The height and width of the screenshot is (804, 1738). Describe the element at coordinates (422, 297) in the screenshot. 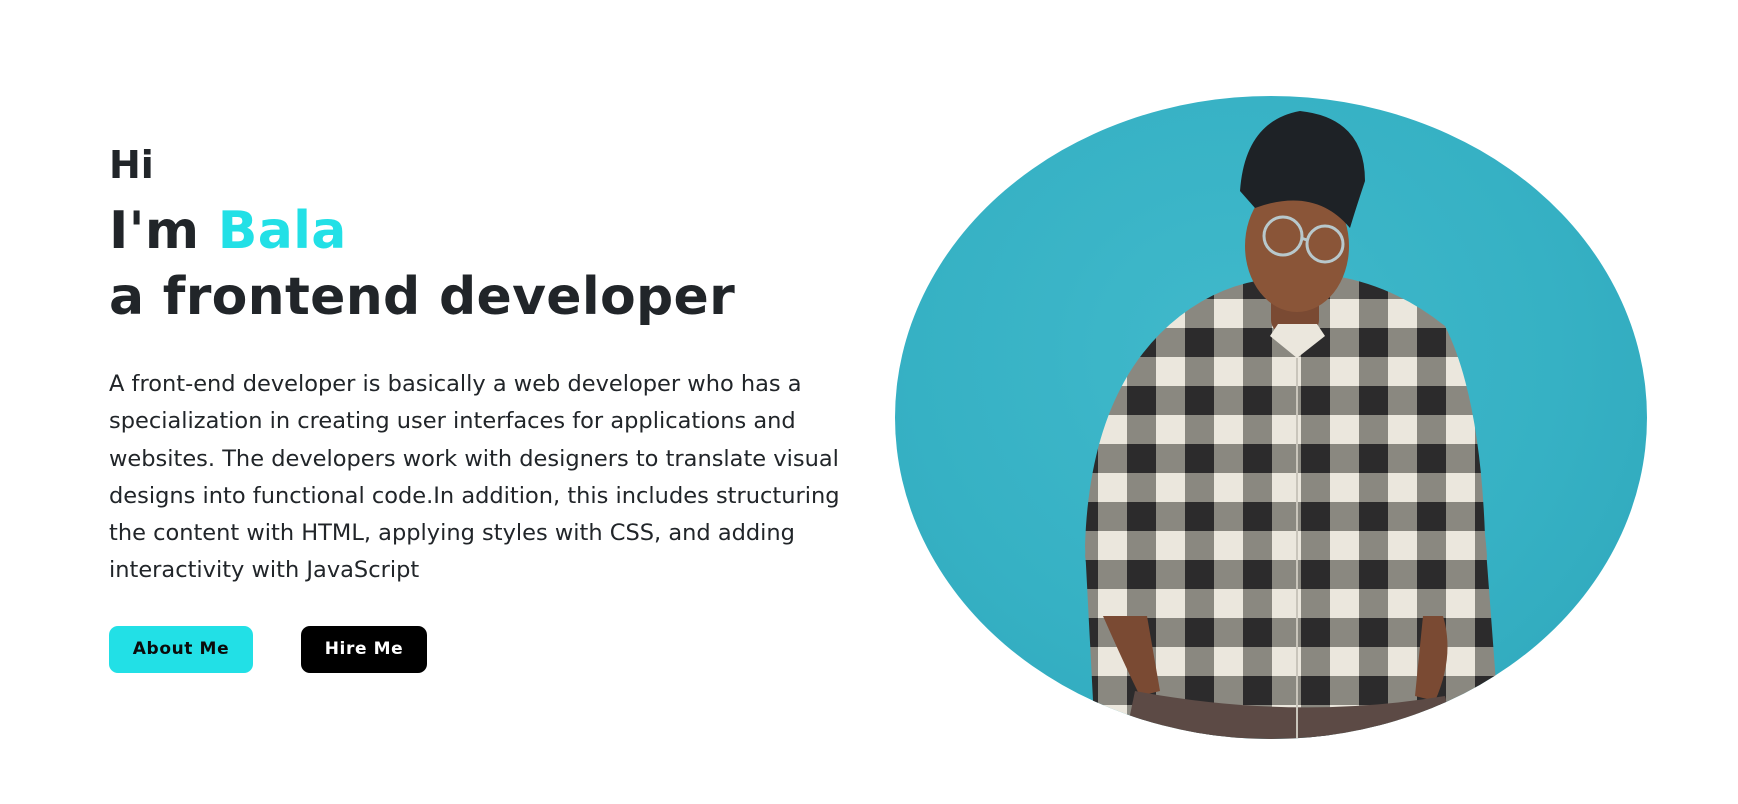

I see `developer-role: a frontend developer` at that location.